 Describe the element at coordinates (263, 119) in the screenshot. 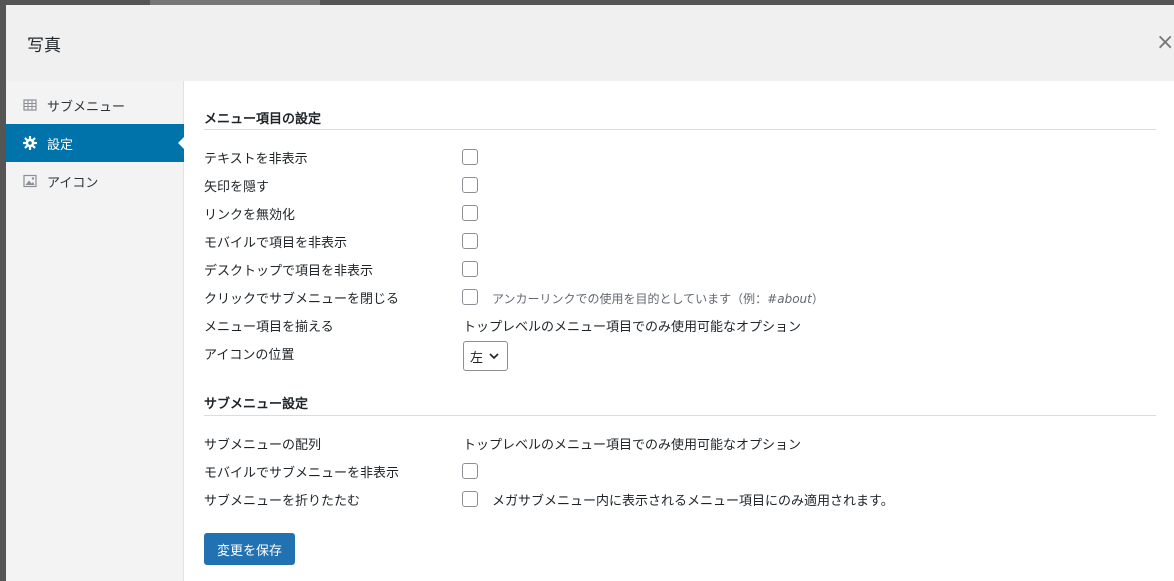

I see `menu-settings-title: メニュー項目の設定` at that location.